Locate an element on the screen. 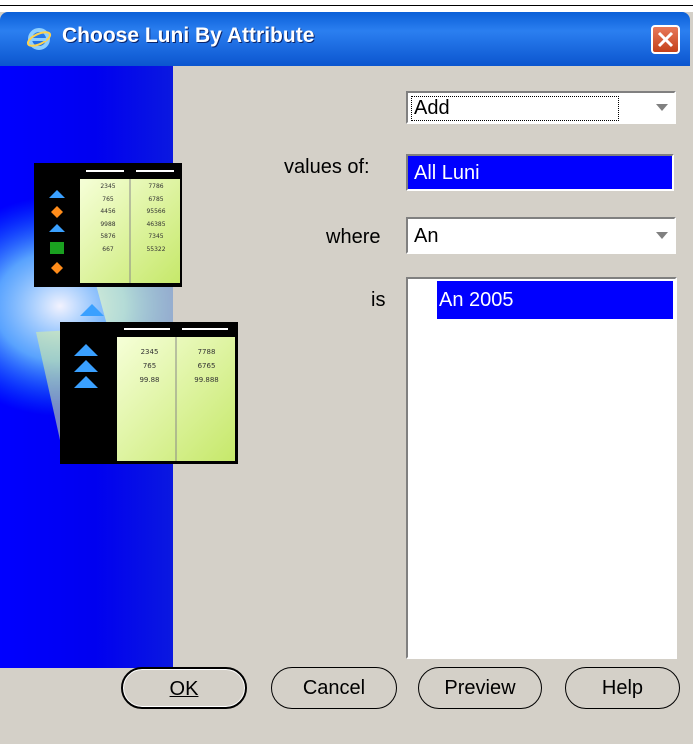  panel-2-numbers: 2345 7788 765 6765 99.88 99.888 is located at coordinates (178, 366).